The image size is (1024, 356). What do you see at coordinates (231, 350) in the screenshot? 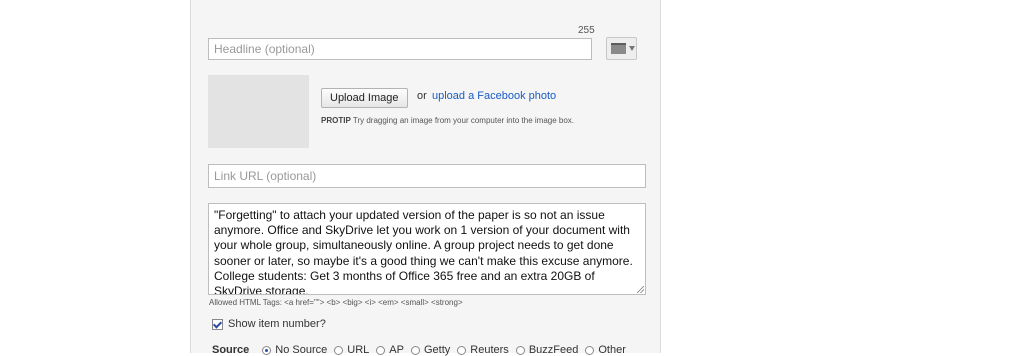
I see `source-label: Source` at bounding box center [231, 350].